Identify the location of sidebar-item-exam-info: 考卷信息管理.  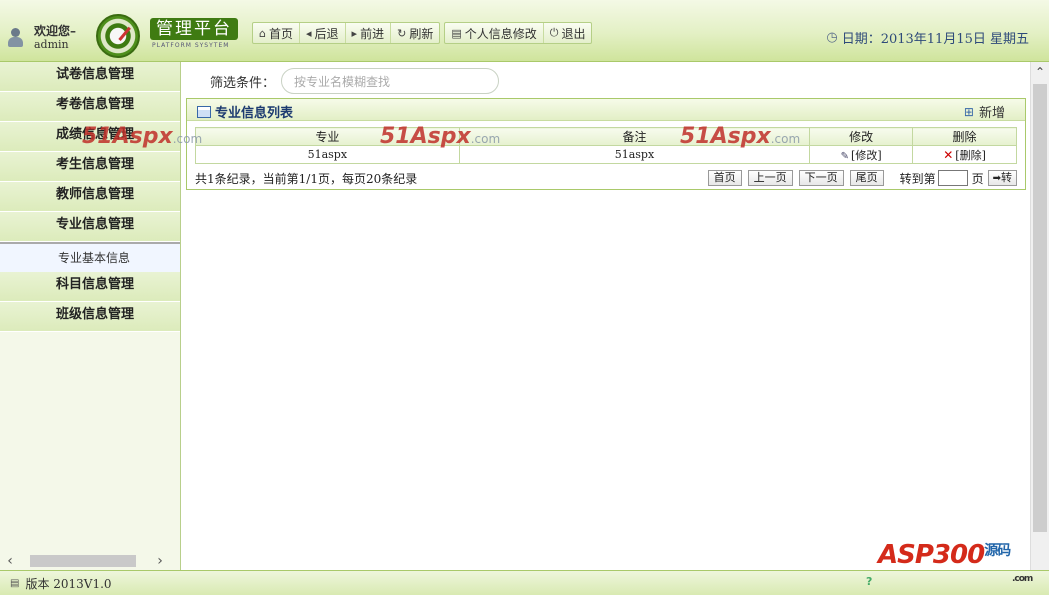
(90, 107).